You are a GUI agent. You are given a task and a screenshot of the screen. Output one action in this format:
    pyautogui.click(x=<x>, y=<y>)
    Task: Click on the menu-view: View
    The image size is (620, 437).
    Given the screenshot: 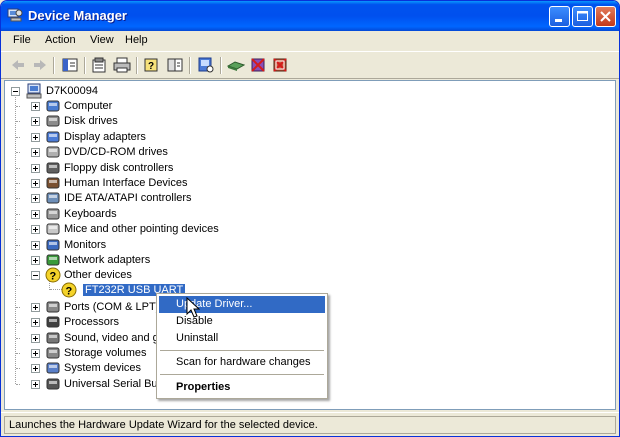 What is the action you would take?
    pyautogui.click(x=102, y=40)
    